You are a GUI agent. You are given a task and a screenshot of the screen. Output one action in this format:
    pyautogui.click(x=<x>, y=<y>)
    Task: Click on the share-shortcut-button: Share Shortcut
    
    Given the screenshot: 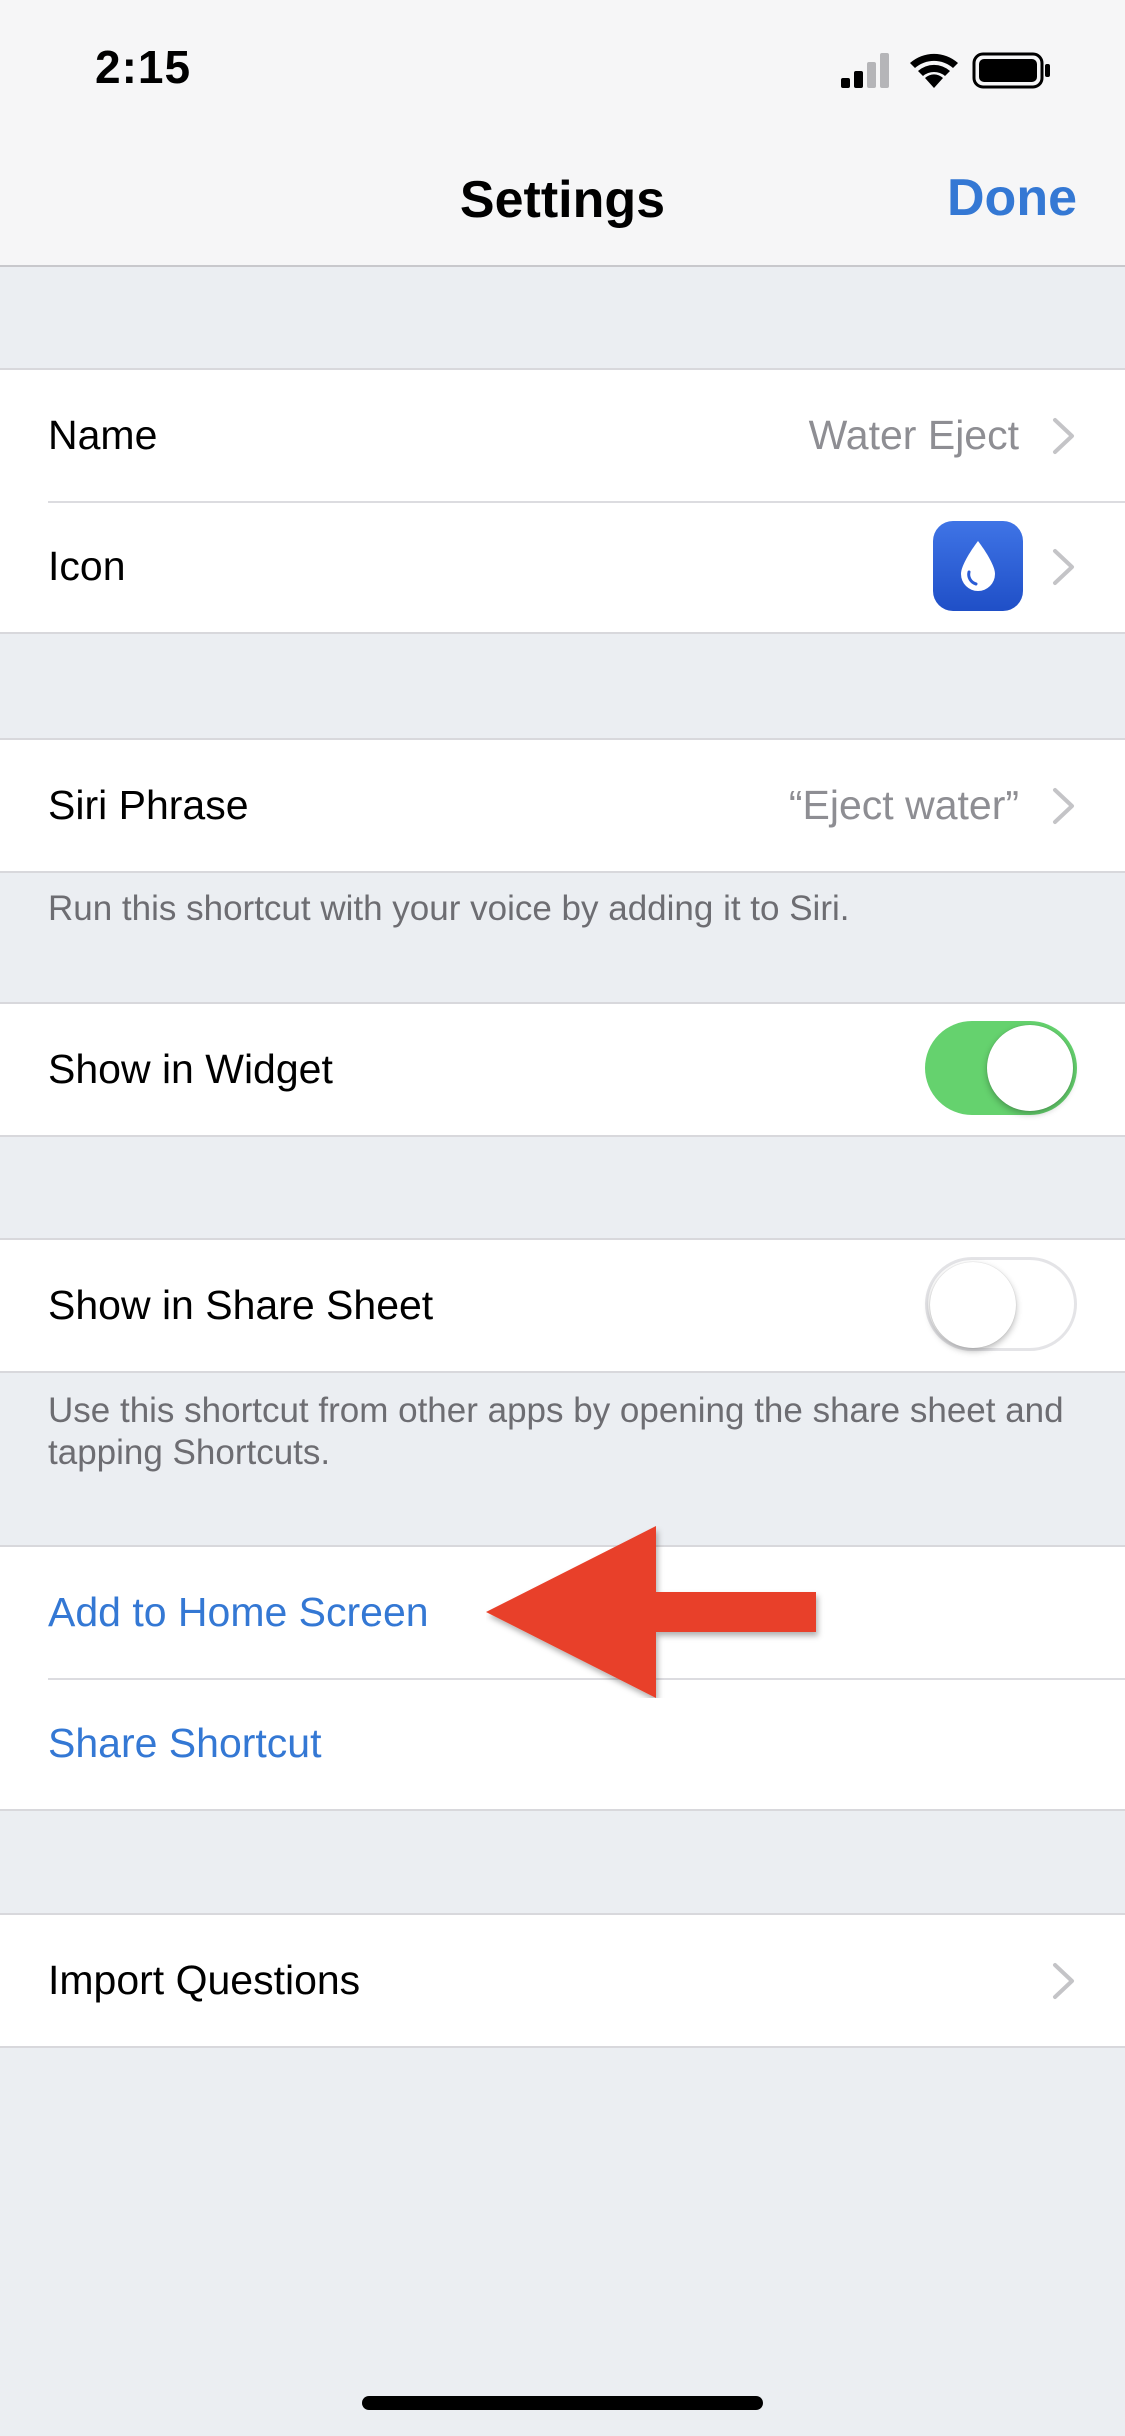 What is the action you would take?
    pyautogui.click(x=185, y=1743)
    